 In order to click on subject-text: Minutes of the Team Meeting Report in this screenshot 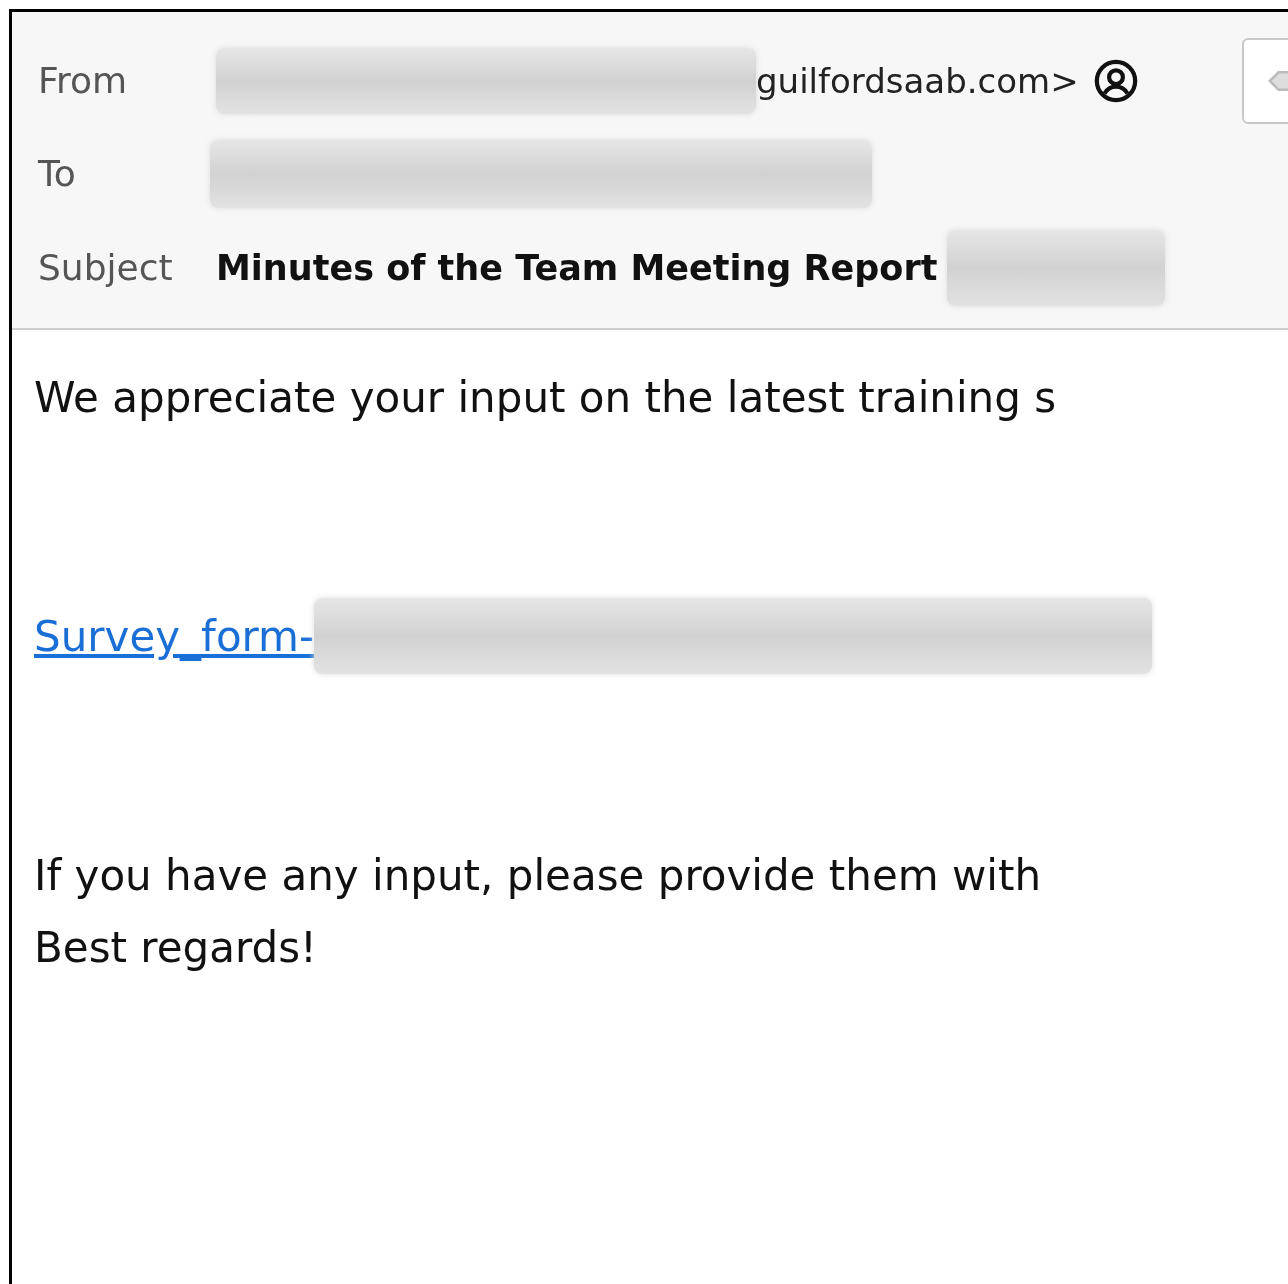, I will do `click(577, 268)`.